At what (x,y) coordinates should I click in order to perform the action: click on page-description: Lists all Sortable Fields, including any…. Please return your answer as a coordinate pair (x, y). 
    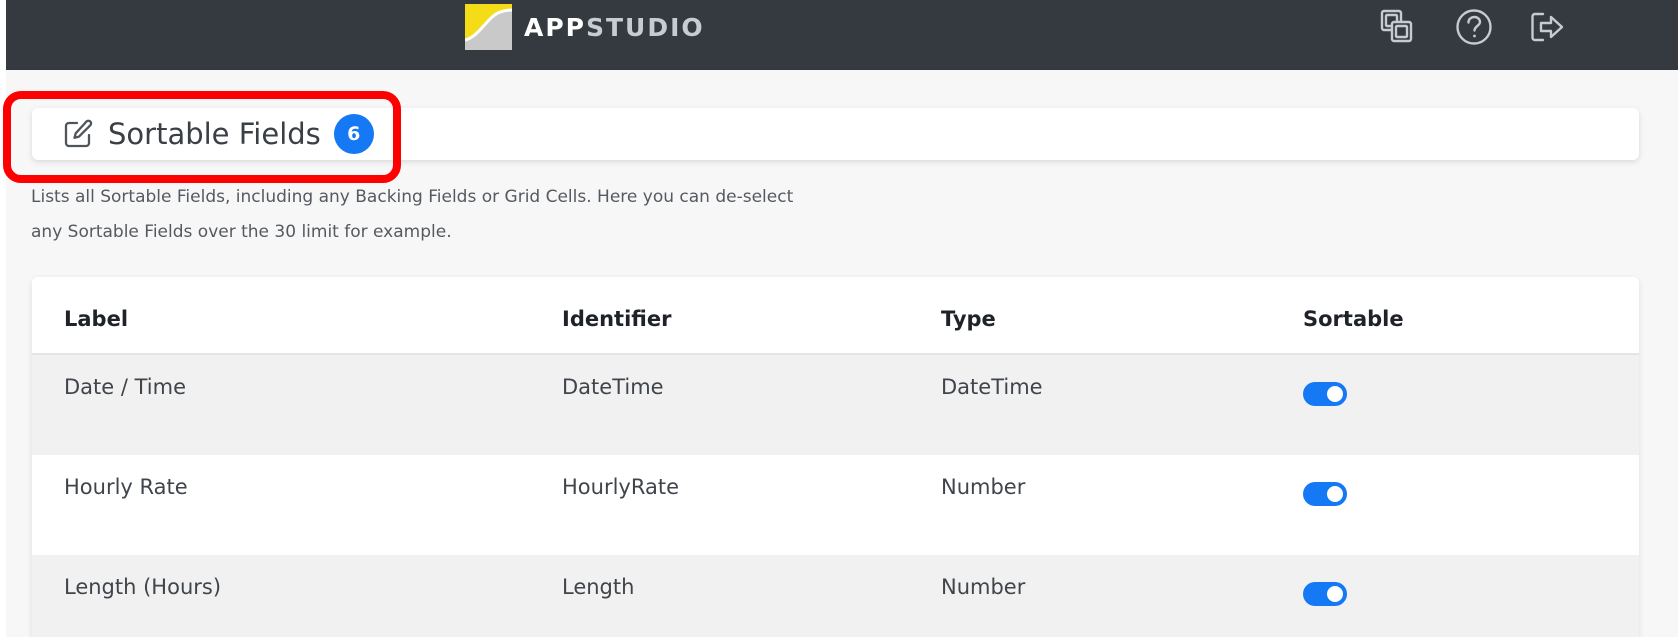
    Looking at the image, I should click on (446, 215).